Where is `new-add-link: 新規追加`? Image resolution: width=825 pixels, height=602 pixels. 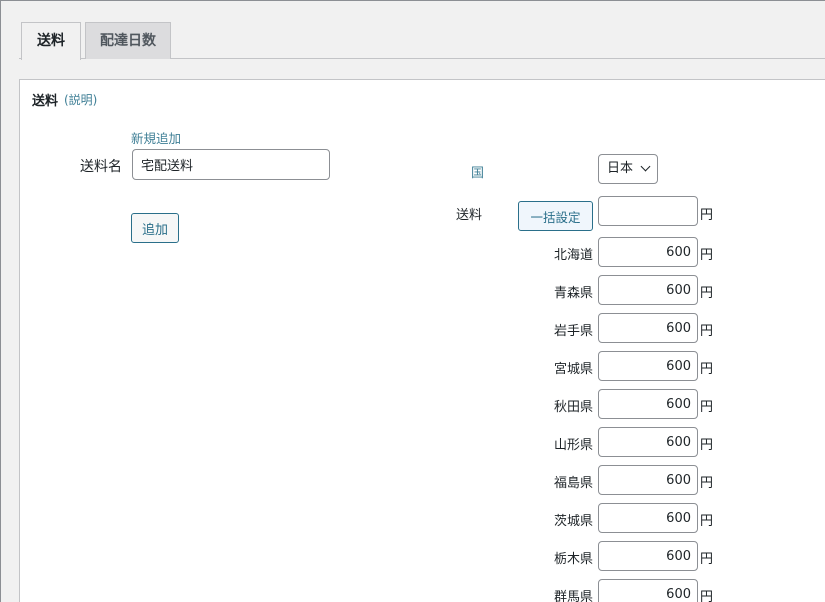
new-add-link: 新規追加 is located at coordinates (156, 137).